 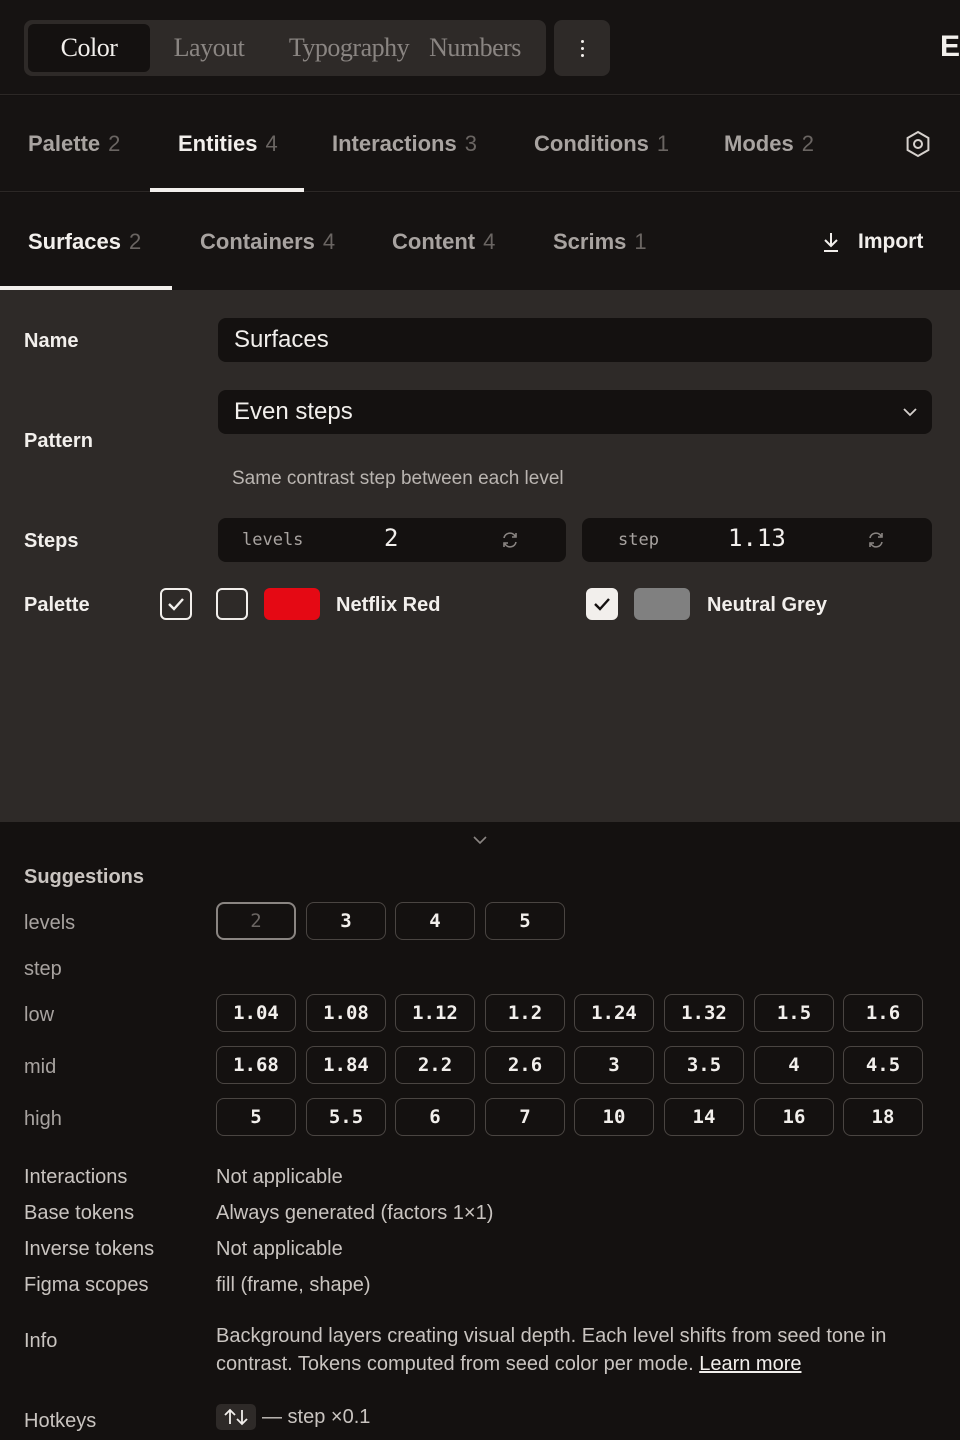 I want to click on pattern-select: Even steps, so click(x=575, y=412).